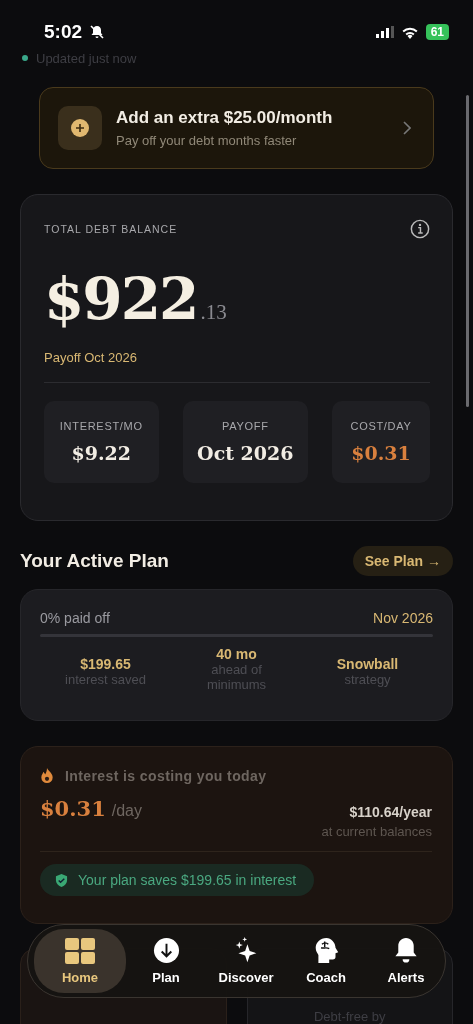 This screenshot has height=1024, width=473. I want to click on download-icon, so click(166, 950).